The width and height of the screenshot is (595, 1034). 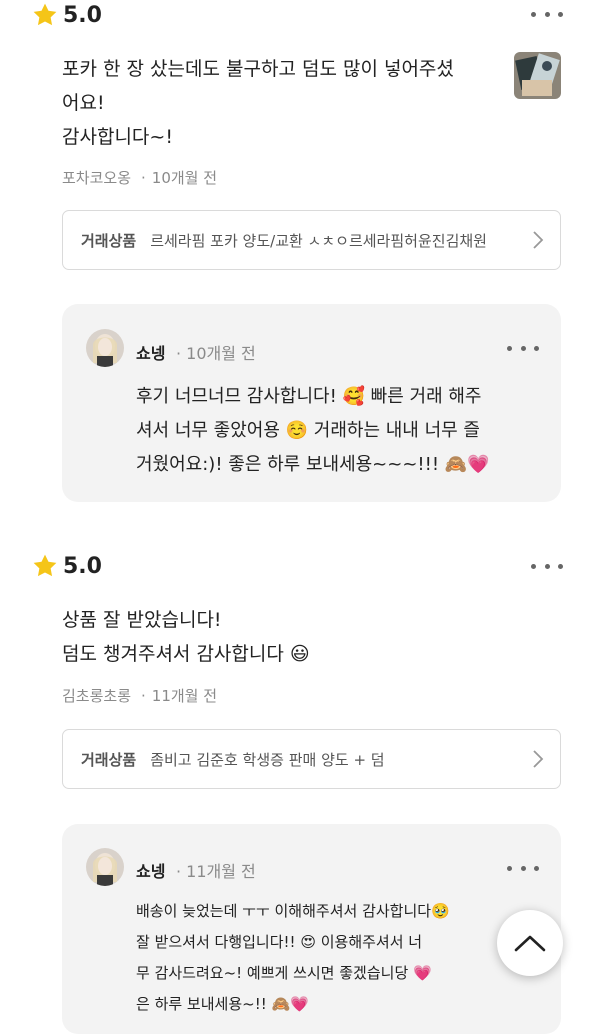 What do you see at coordinates (221, 871) in the screenshot?
I see `reply-time-value: 11개월 전` at bounding box center [221, 871].